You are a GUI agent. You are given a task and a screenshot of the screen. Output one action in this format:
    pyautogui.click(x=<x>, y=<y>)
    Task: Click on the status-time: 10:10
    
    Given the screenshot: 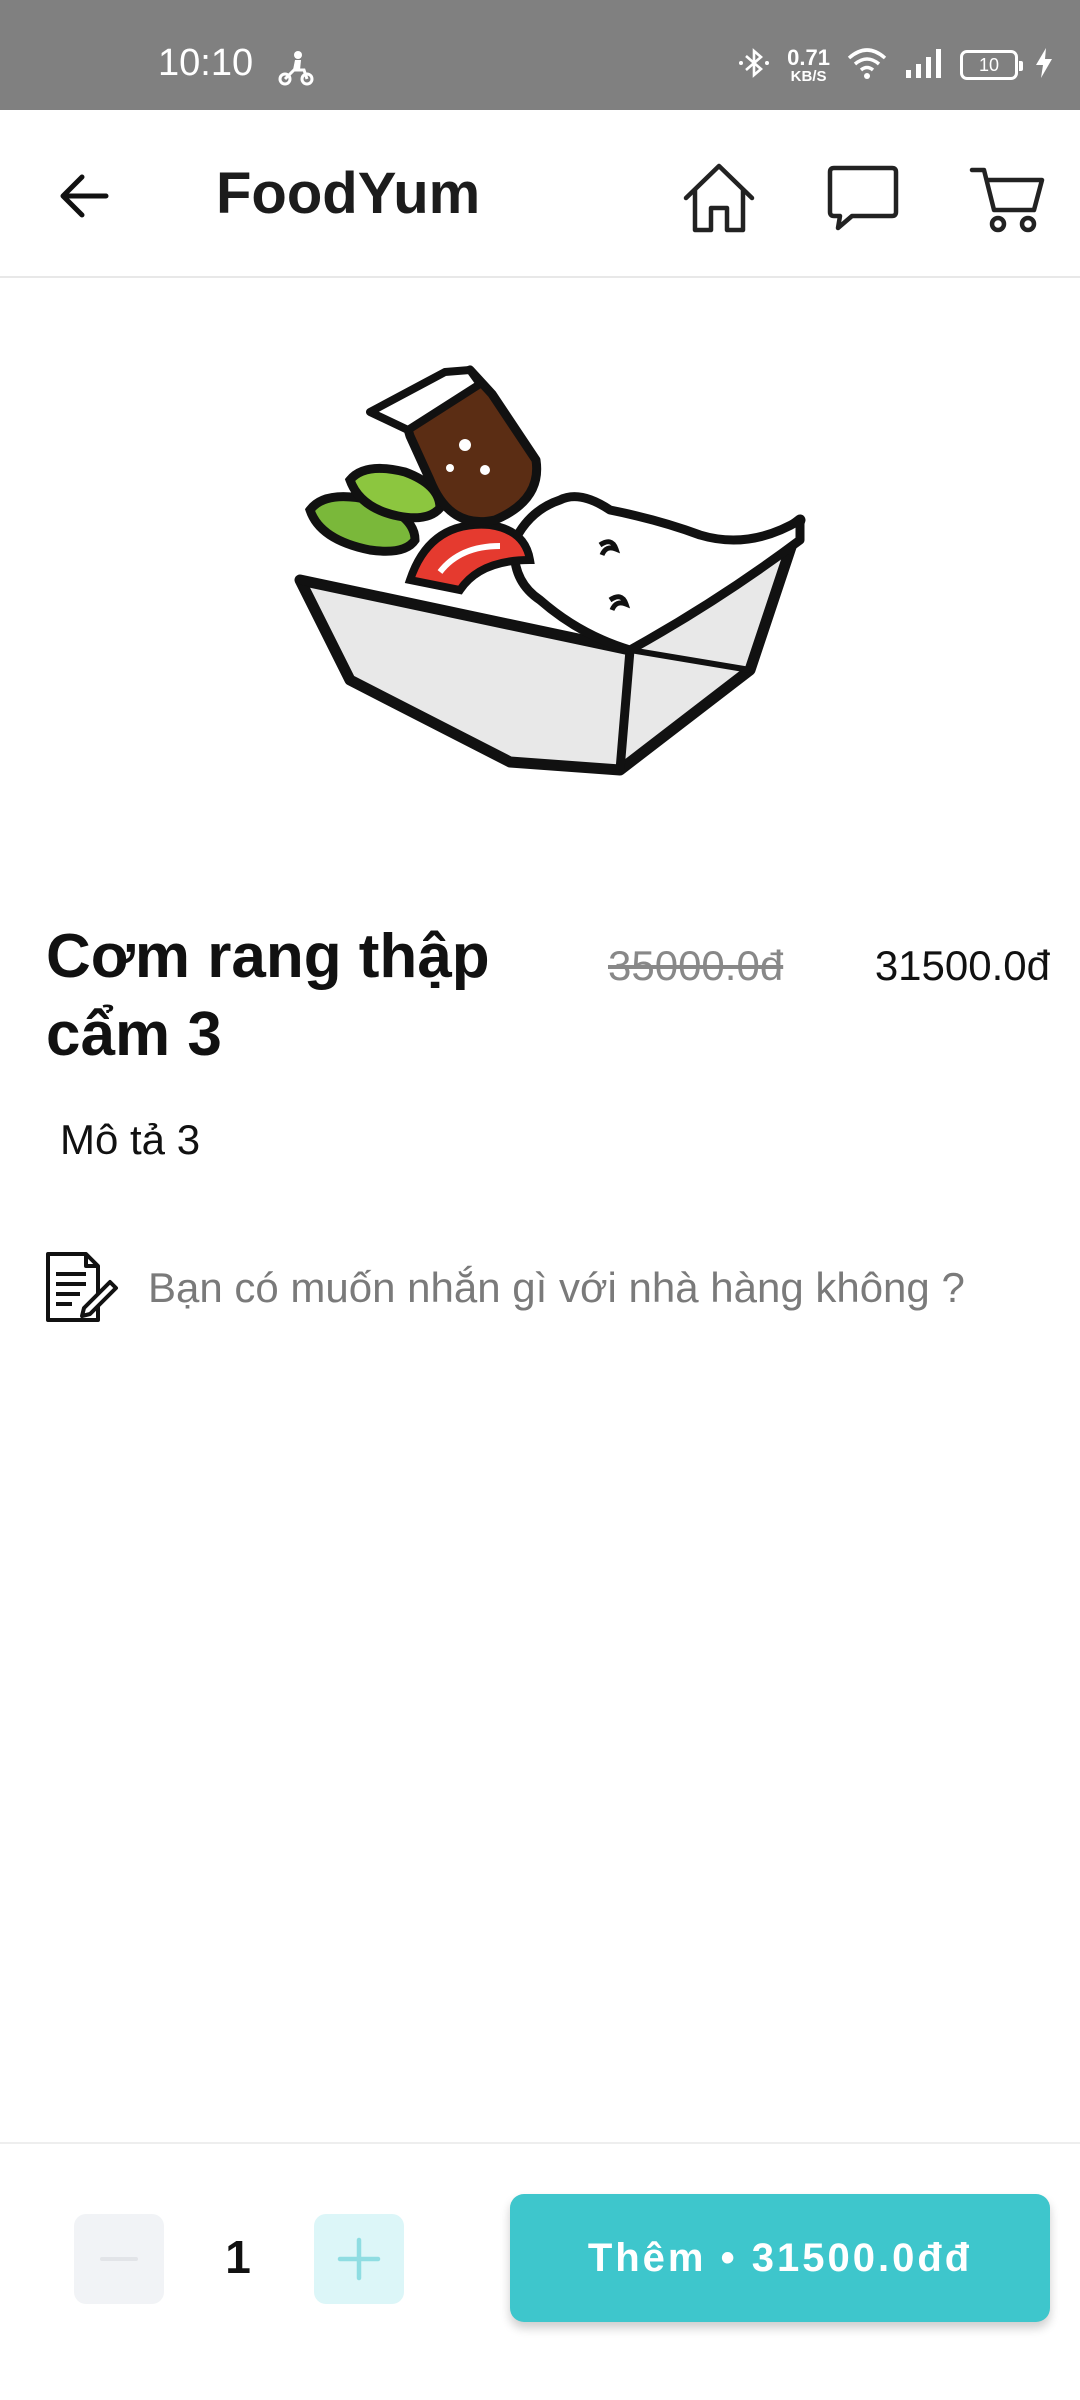 What is the action you would take?
    pyautogui.click(x=206, y=63)
    